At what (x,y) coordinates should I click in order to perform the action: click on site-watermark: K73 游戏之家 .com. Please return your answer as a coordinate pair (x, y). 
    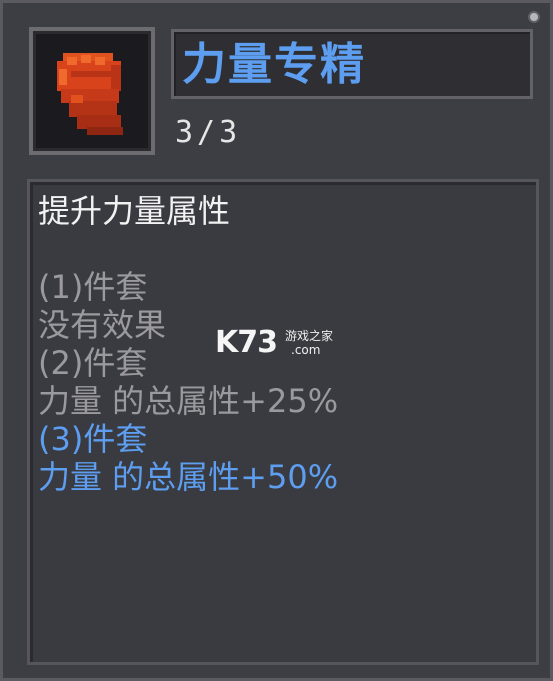
    Looking at the image, I should click on (285, 345).